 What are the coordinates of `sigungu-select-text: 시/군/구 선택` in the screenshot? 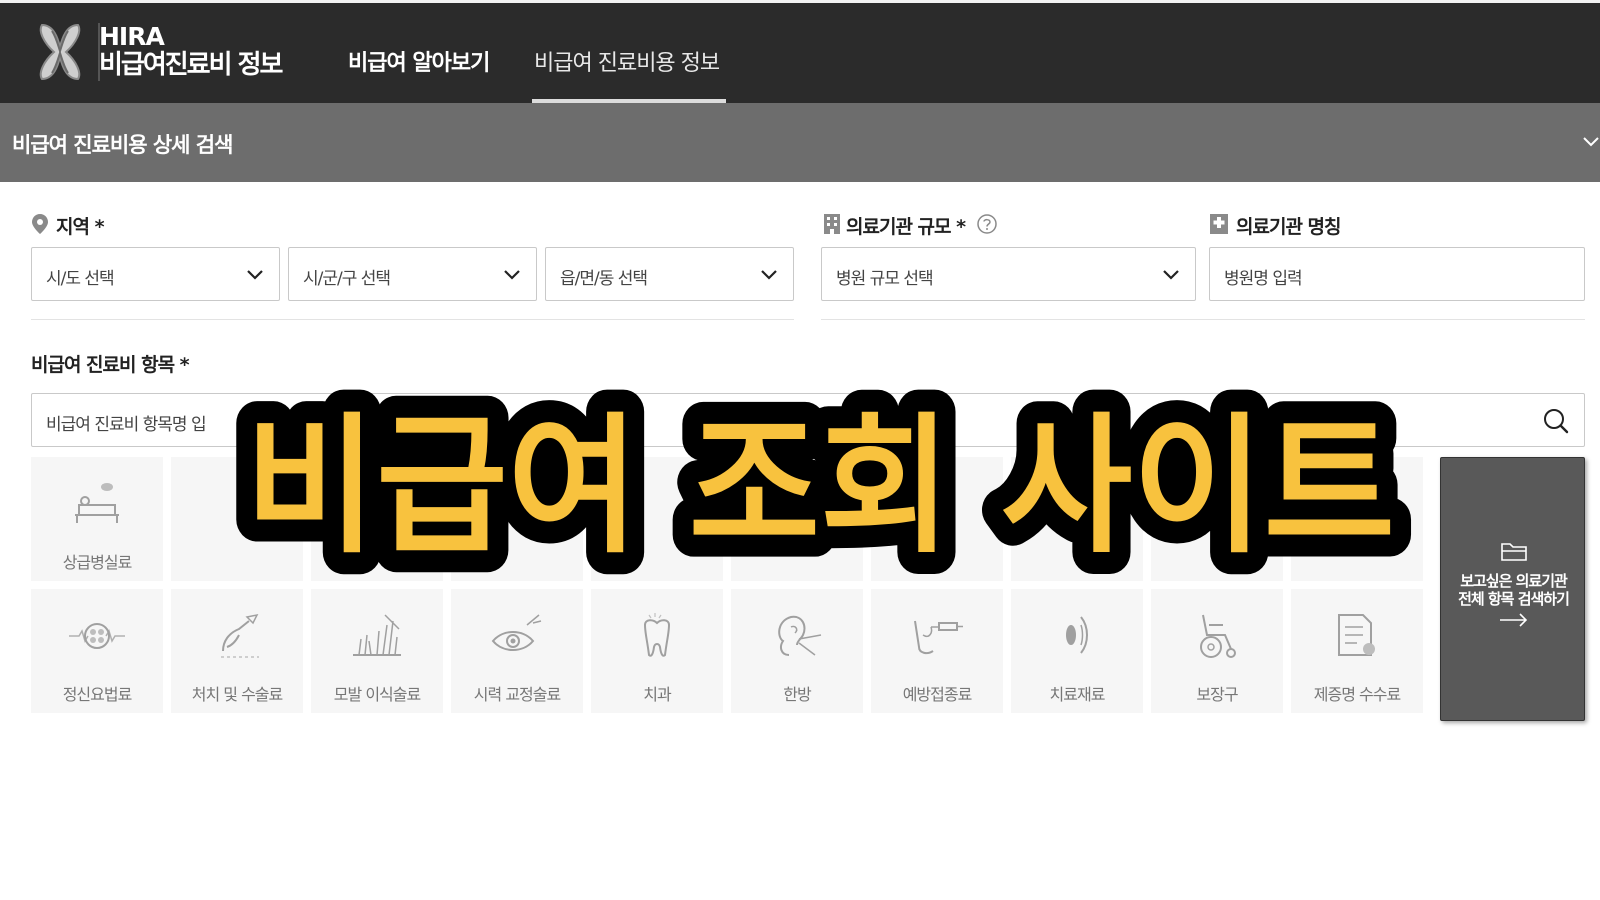 It's located at (347, 279).